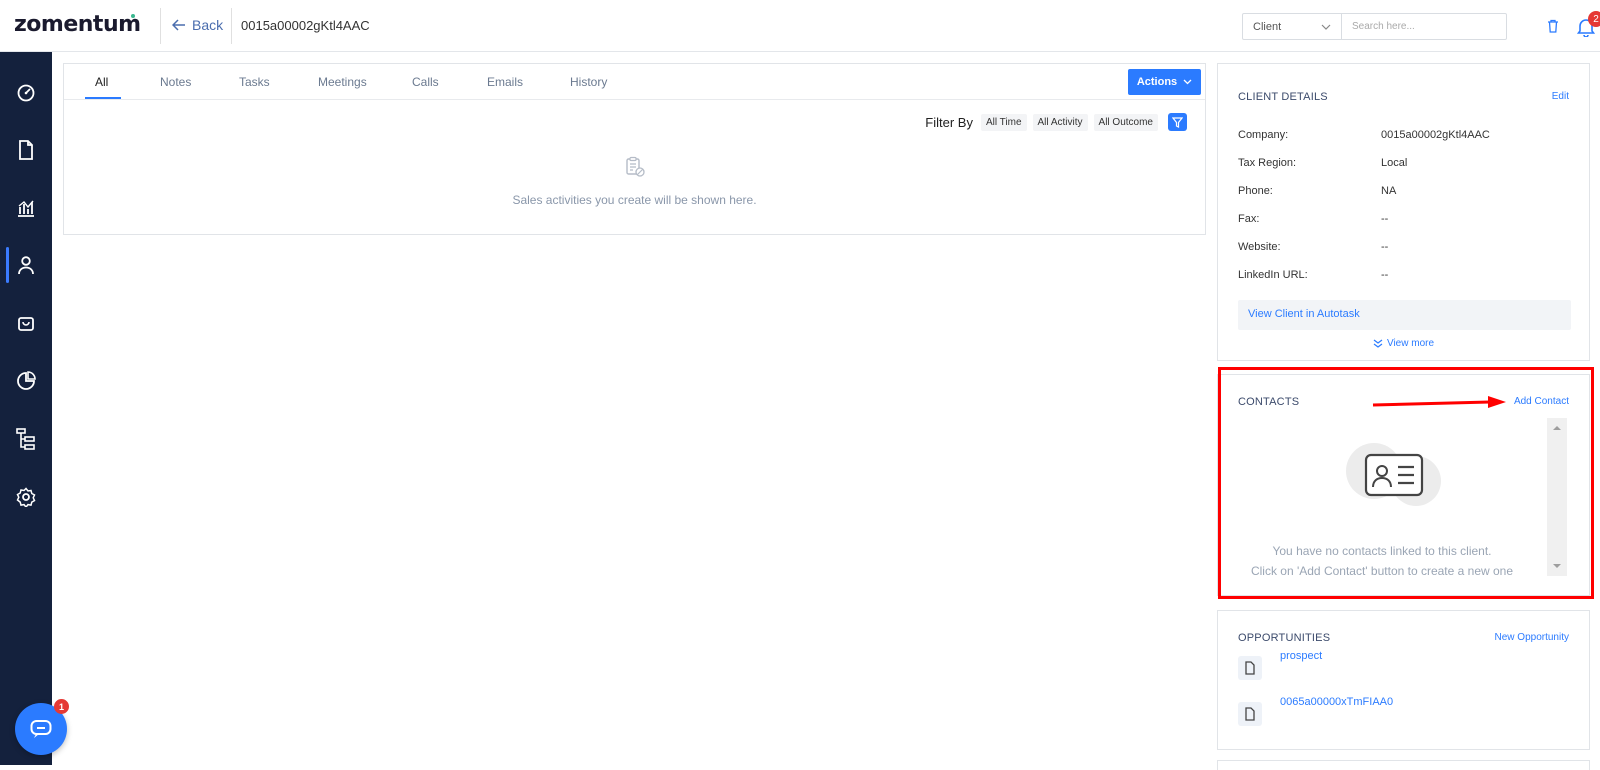 Image resolution: width=1600 pixels, height=770 pixels. Describe the element at coordinates (1060, 122) in the screenshot. I see `filter-activity: All Activity` at that location.